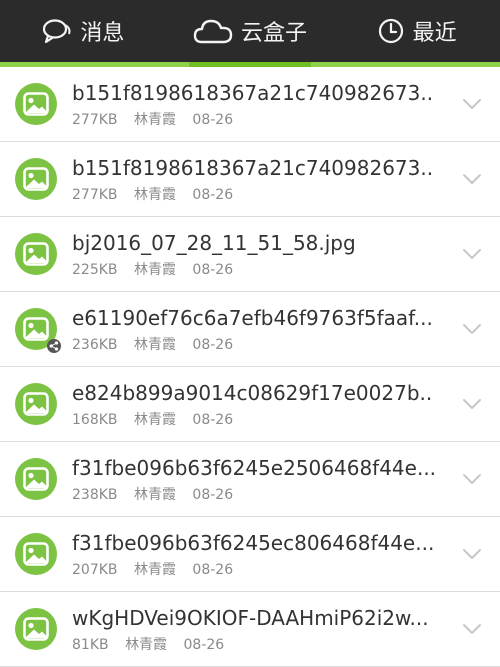 This screenshot has height=667, width=500. Describe the element at coordinates (262, 344) in the screenshot. I see `file-meta: 236KB 林青霞 08-26` at that location.